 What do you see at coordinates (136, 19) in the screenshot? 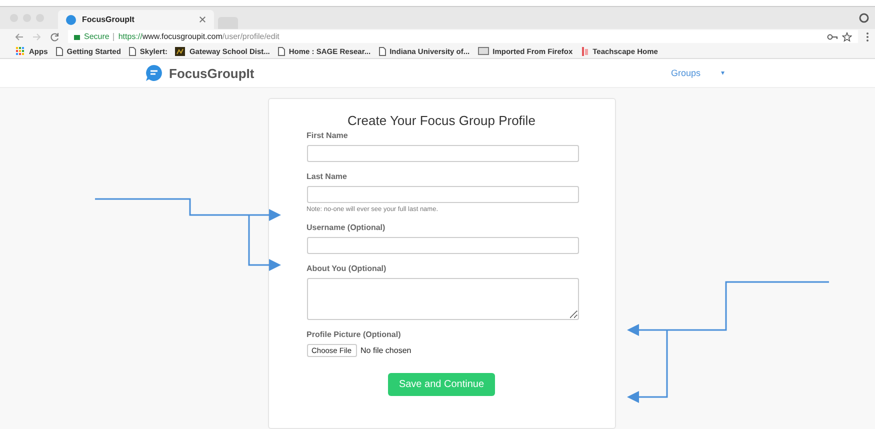
I see `browser-tab: FocusGroupIt` at bounding box center [136, 19].